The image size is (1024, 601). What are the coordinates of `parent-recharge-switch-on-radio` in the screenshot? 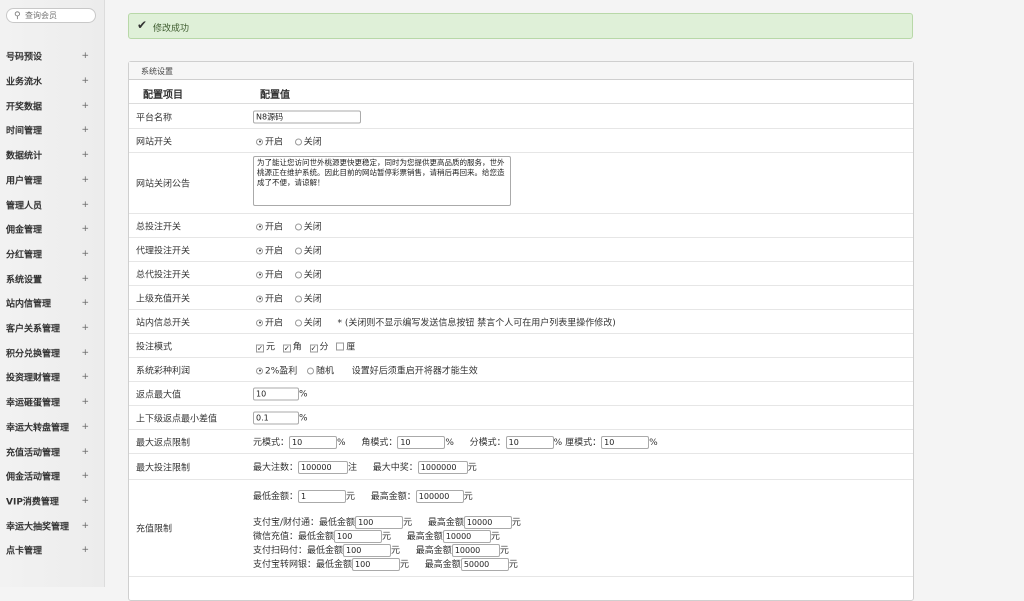 It's located at (259, 298).